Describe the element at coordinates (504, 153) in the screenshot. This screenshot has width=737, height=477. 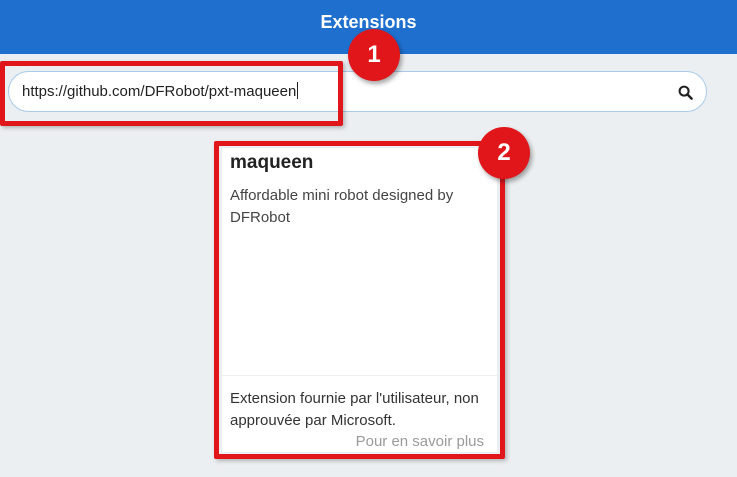
I see `step-badge-2: 2` at that location.